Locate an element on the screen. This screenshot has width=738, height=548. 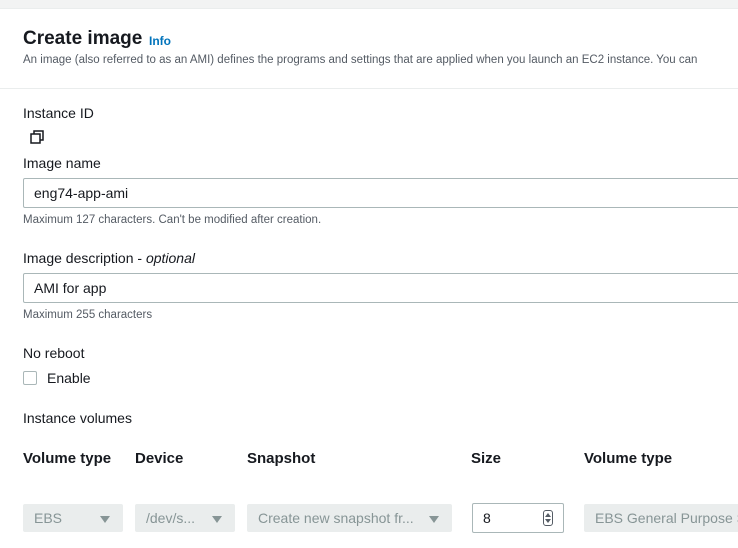
column-header-ebs-volume-type: Volume type is located at coordinates (628, 458).